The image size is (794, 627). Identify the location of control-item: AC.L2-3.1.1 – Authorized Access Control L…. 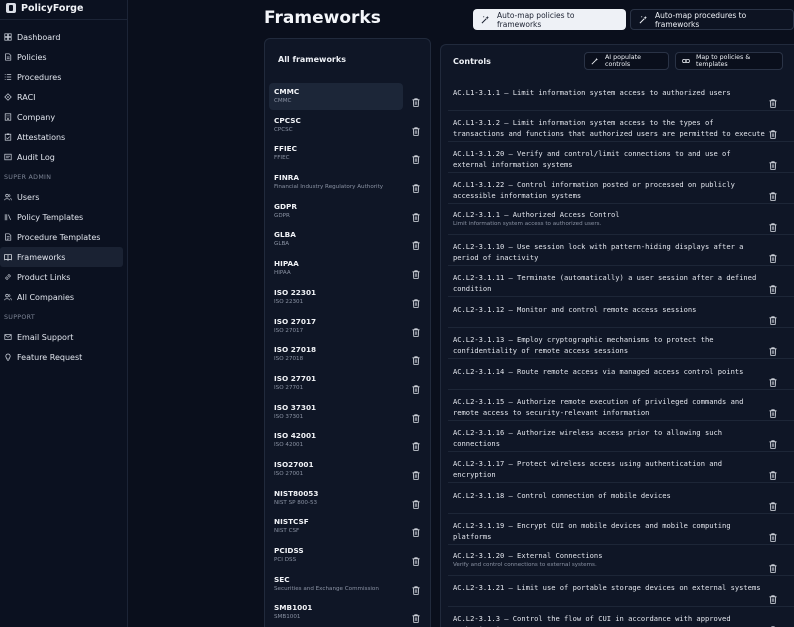
(621, 219).